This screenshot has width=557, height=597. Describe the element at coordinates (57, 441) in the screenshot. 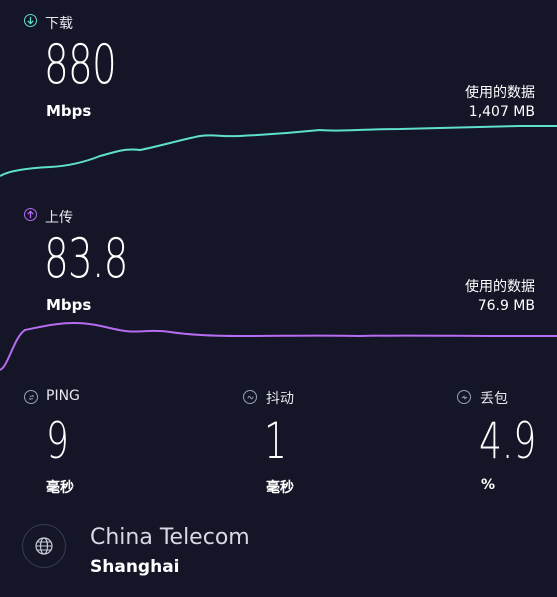

I see `ping-value: 9` at that location.